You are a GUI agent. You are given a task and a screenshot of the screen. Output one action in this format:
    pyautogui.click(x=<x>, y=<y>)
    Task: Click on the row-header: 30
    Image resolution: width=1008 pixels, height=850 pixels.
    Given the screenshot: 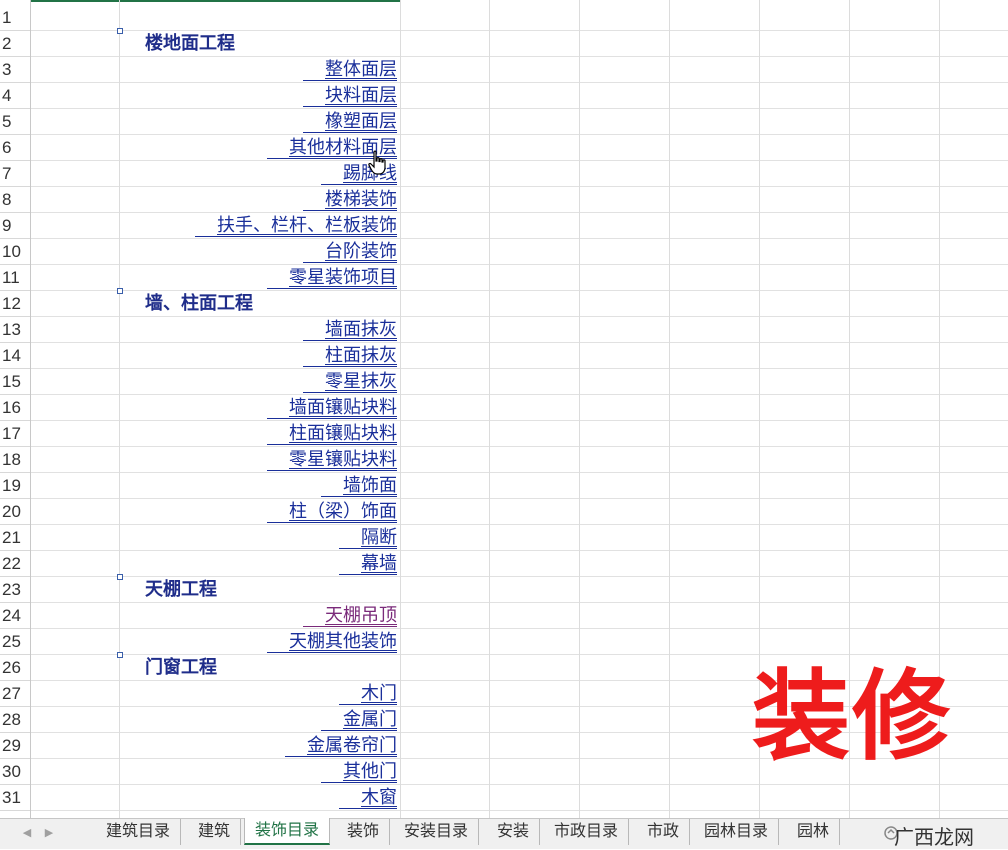 What is the action you would take?
    pyautogui.click(x=15, y=772)
    